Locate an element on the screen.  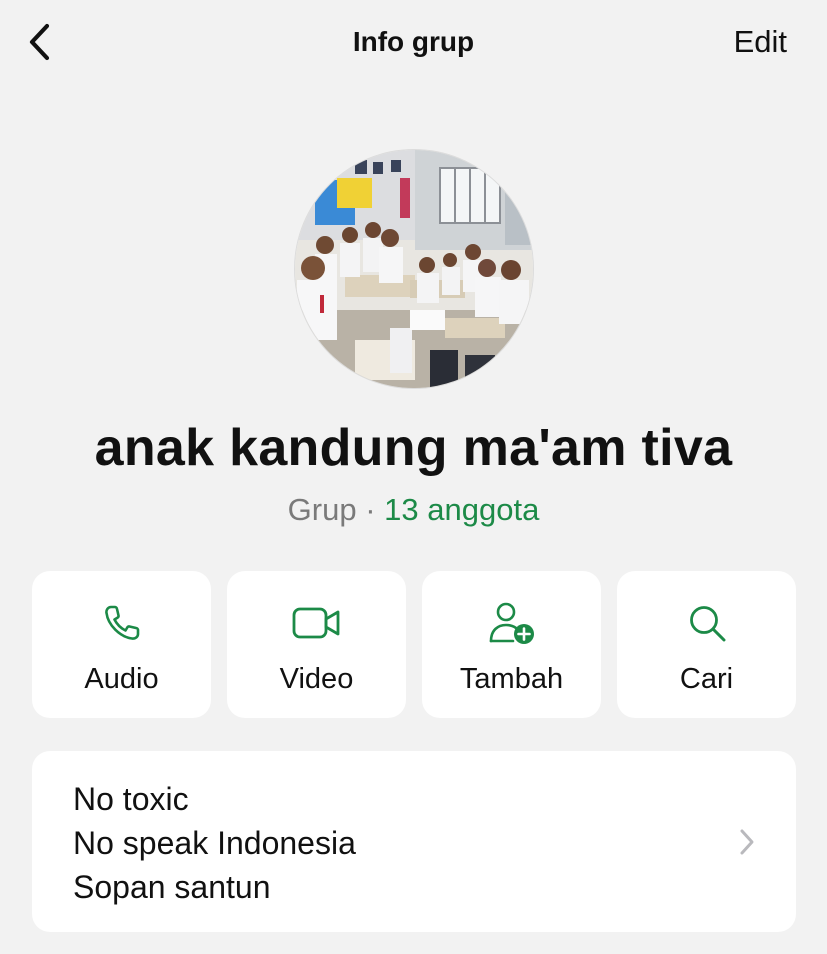
add-person-icon is located at coordinates (512, 623).